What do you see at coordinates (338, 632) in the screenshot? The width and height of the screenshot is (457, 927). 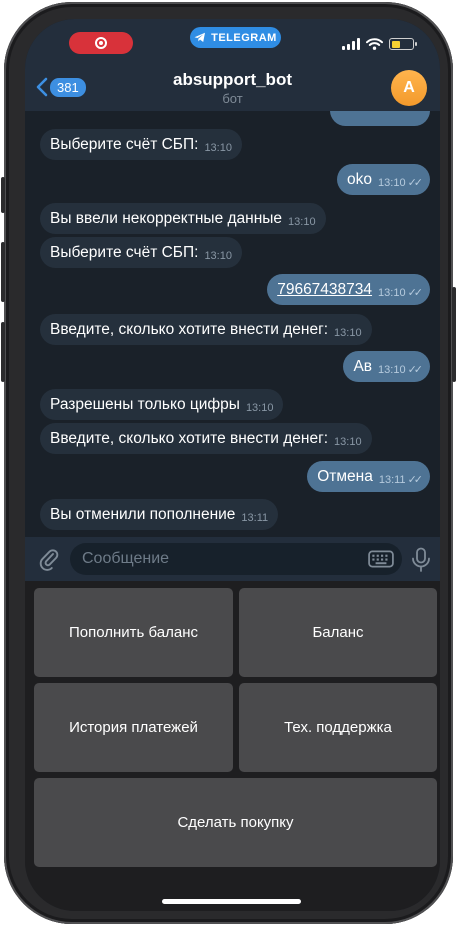 I see `balance-button: Баланс` at bounding box center [338, 632].